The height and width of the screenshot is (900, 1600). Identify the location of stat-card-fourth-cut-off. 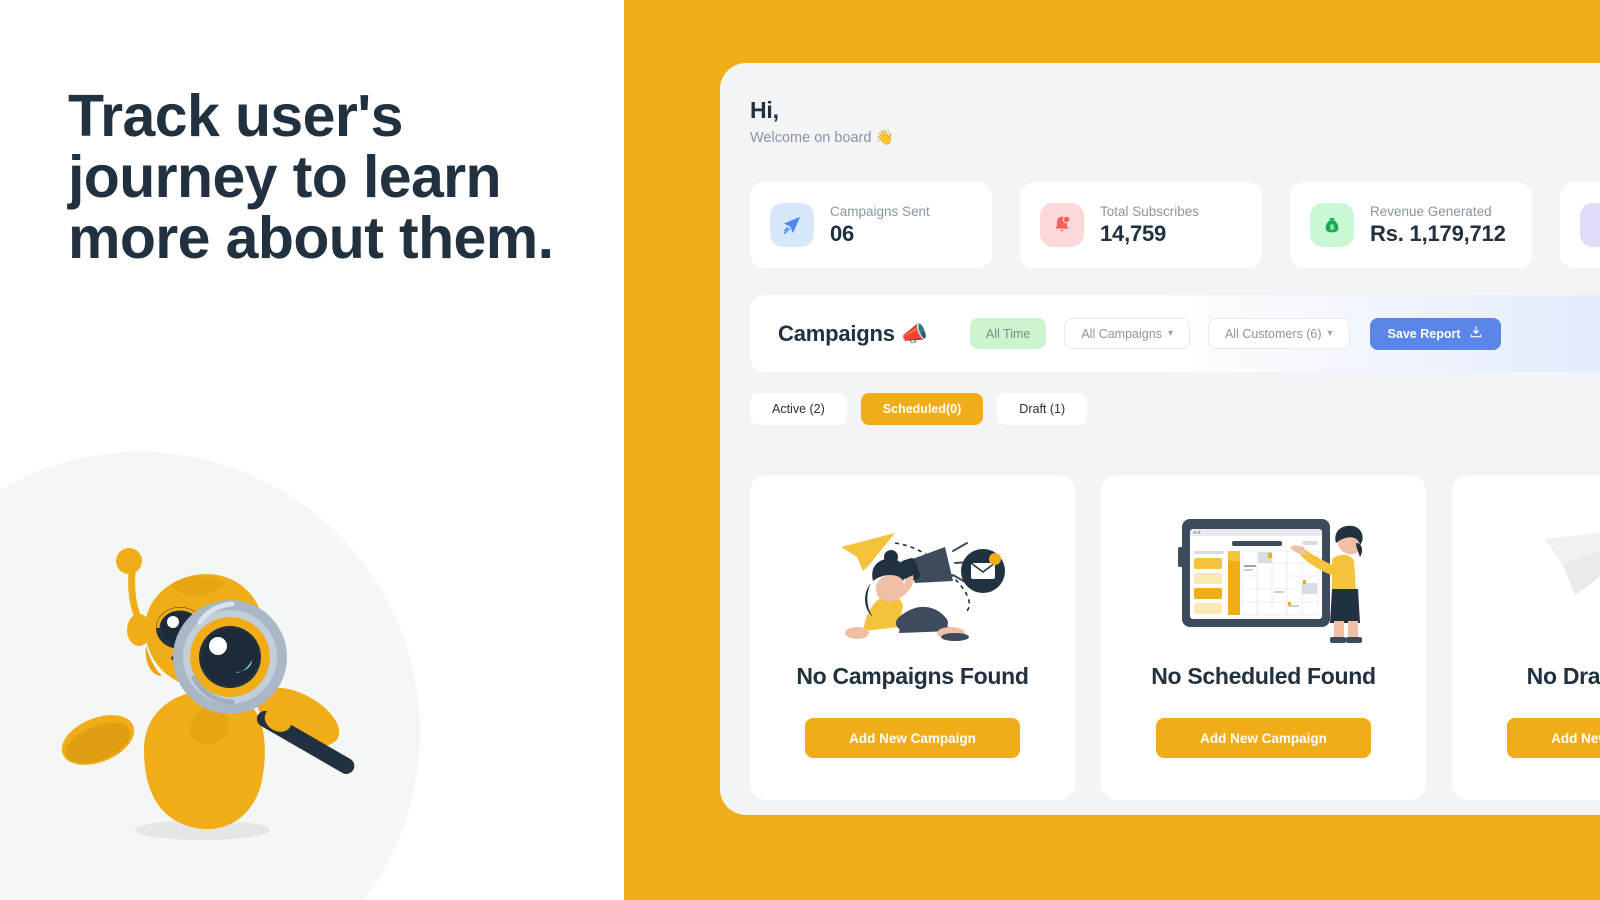
(1580, 225).